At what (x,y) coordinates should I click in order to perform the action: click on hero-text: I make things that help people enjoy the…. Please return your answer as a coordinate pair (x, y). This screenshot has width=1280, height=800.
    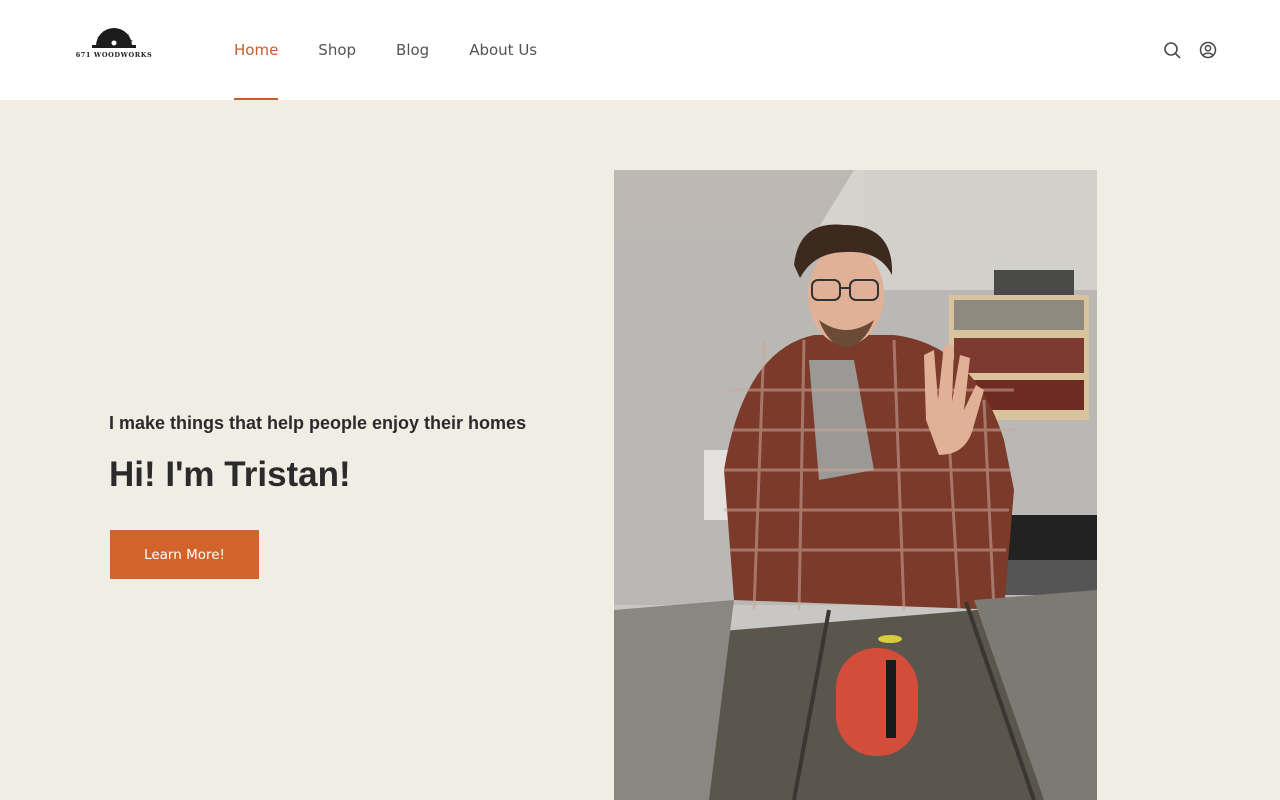
    Looking at the image, I should click on (349, 454).